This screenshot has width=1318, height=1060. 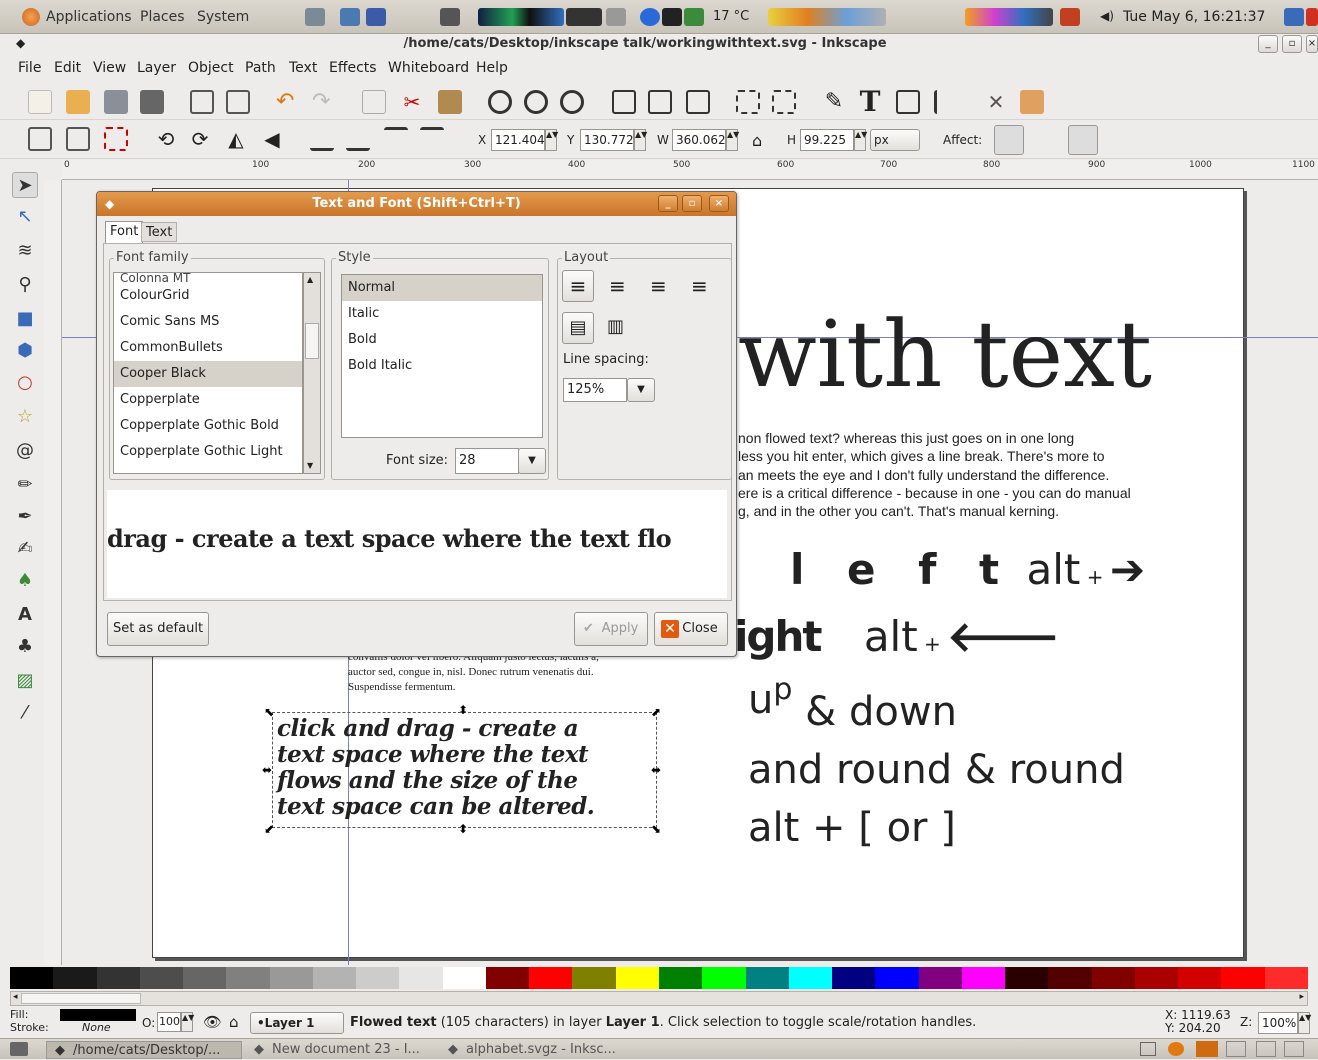 What do you see at coordinates (500, 102) in the screenshot?
I see `zoom-in-icon` at bounding box center [500, 102].